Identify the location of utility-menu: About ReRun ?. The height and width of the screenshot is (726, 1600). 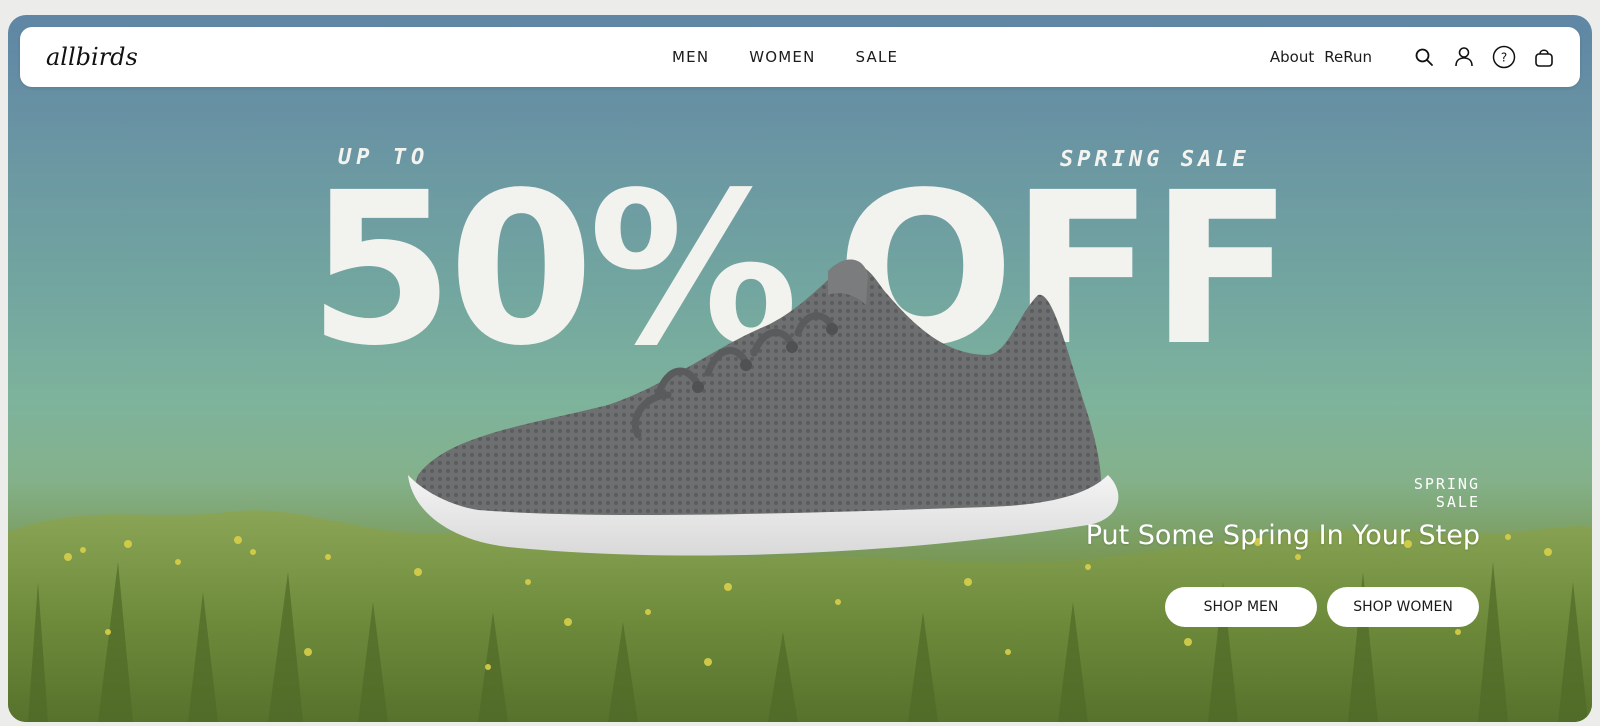
(1413, 57).